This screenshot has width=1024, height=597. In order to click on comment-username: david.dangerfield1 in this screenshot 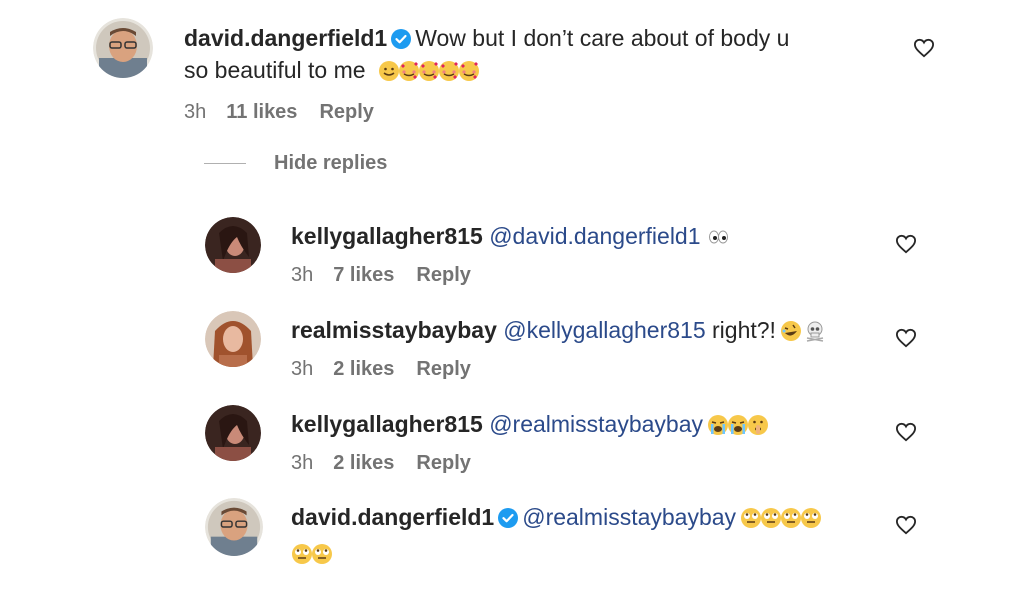, I will do `click(285, 38)`.